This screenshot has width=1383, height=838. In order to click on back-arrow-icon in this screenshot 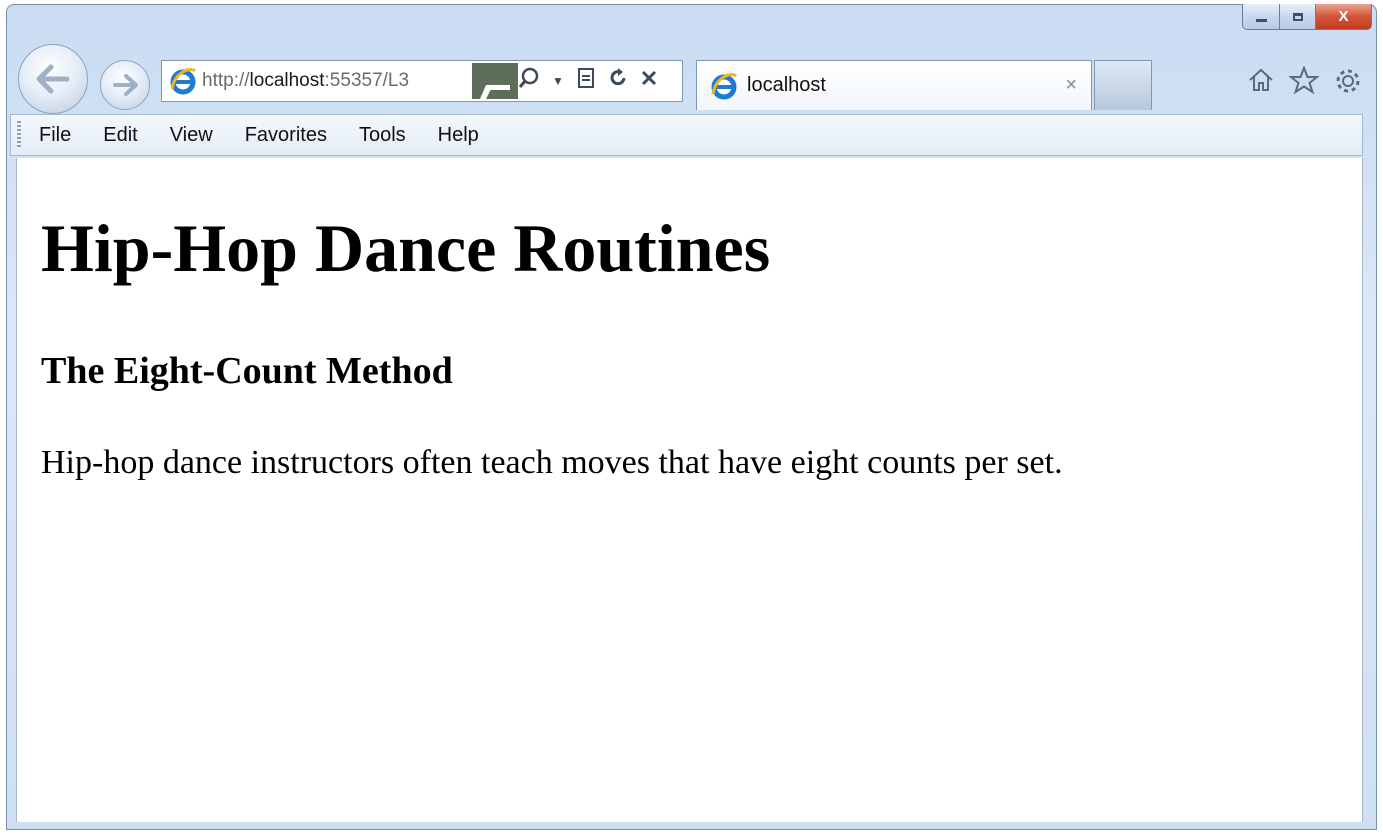, I will do `click(53, 79)`.